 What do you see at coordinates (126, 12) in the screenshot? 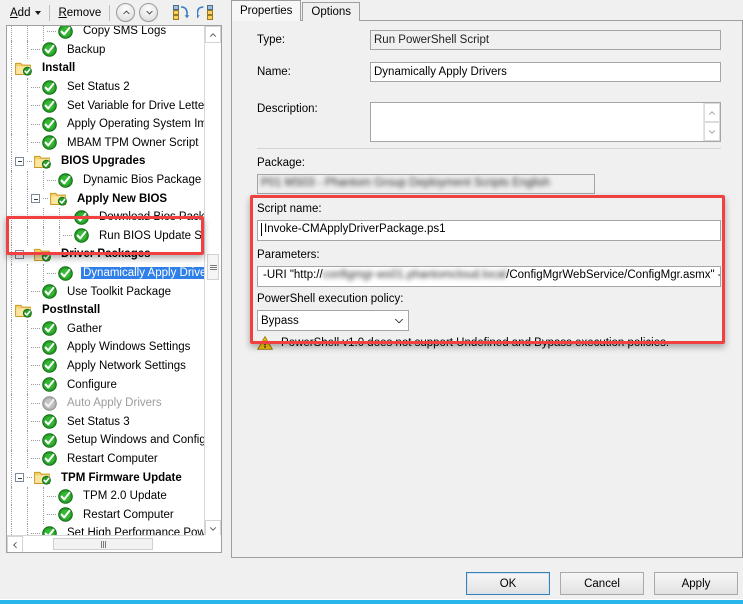
I see `move-up-button` at bounding box center [126, 12].